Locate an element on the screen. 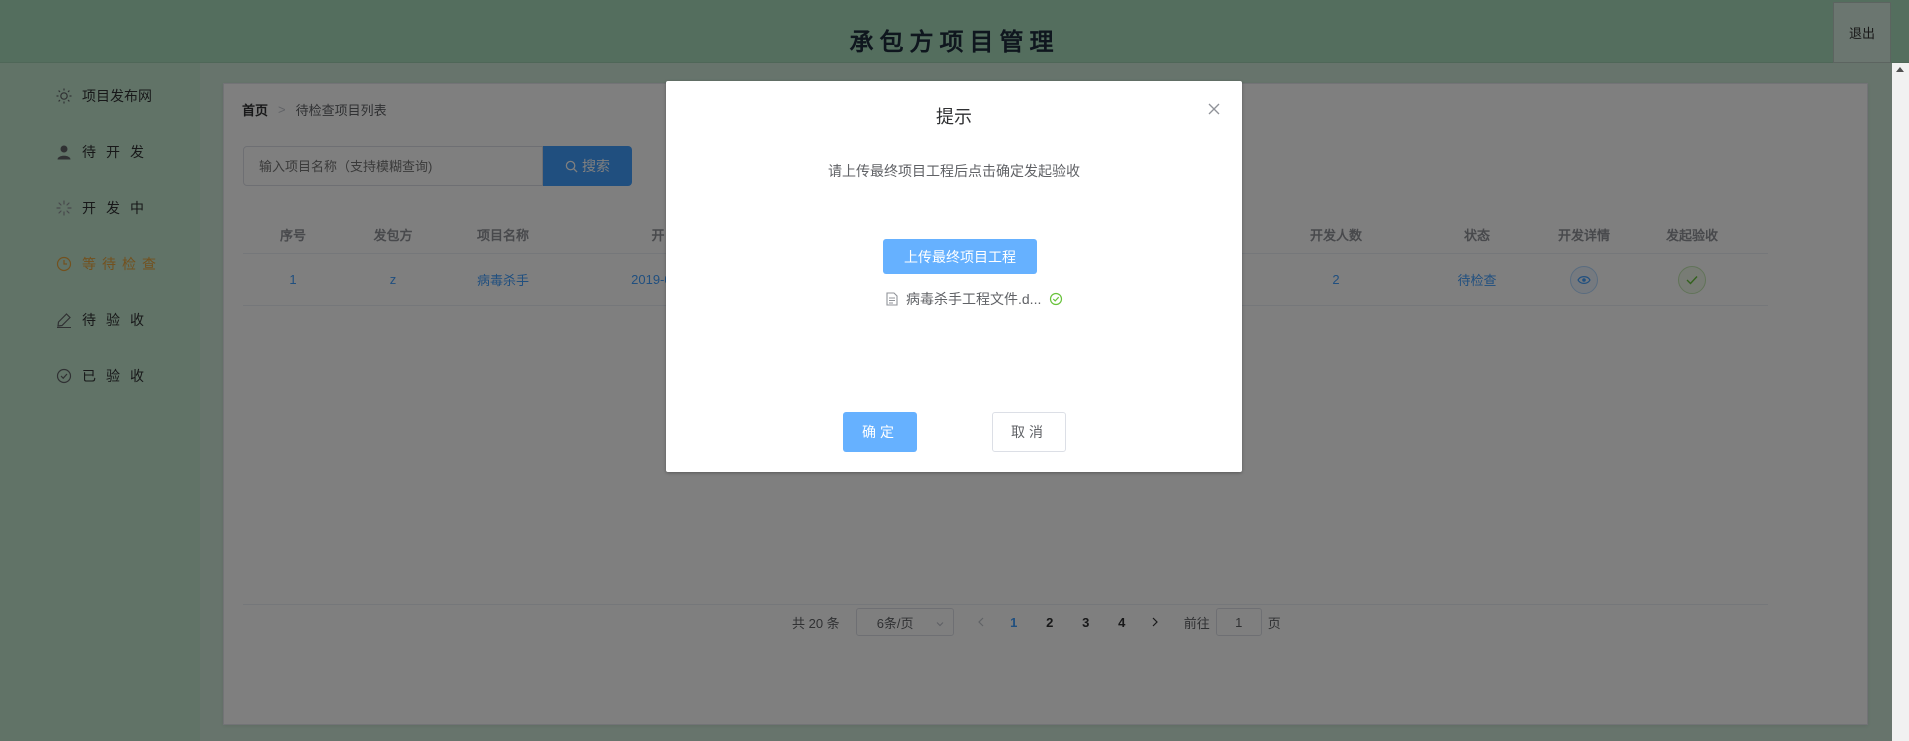 The image size is (1909, 741). upload-final-project-button: 上传最终项目工程 is located at coordinates (960, 256).